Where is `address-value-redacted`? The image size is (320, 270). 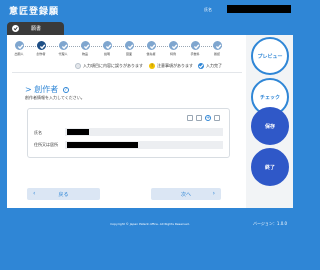 address-value-redacted is located at coordinates (102, 145).